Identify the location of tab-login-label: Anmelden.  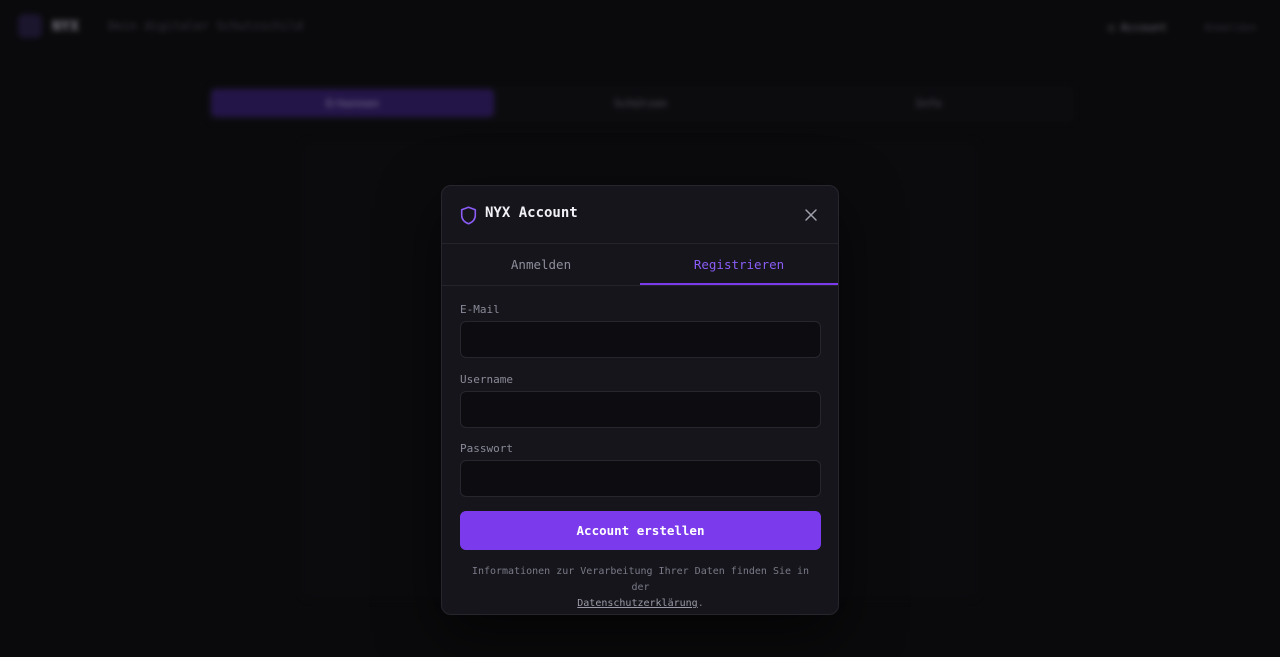
(541, 264).